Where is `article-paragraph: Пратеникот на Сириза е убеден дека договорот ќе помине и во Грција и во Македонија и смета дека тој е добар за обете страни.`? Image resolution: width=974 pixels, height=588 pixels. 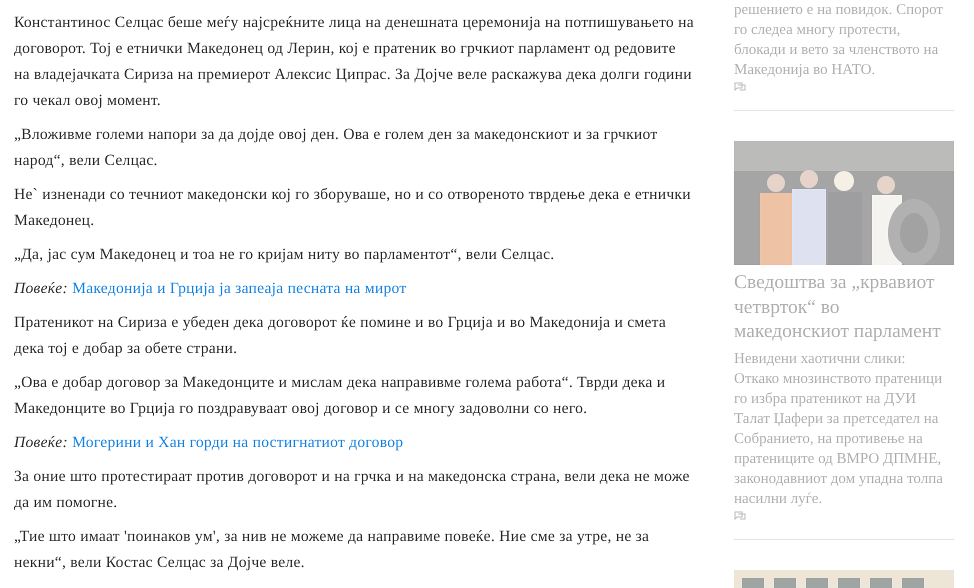 article-paragraph: Пратеникот на Сириза е убеден дека договорот ќе помине и во Грција и во Македонија и смета дека тој е добар за обете страни. is located at coordinates (341, 336).